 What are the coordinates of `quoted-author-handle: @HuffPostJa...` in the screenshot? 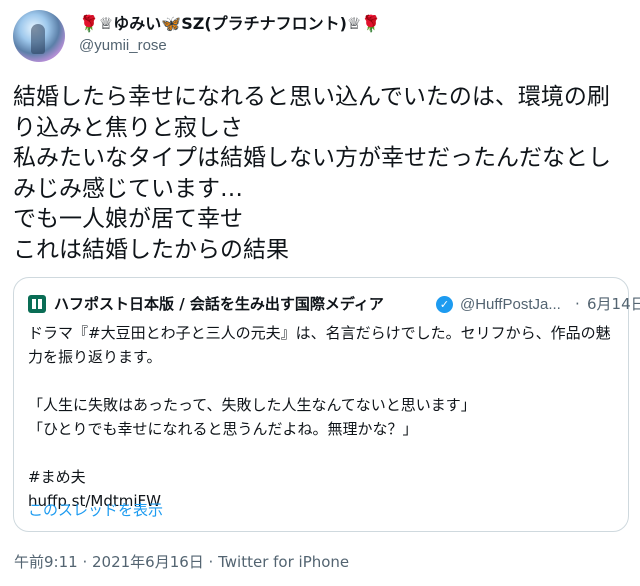 It's located at (510, 304).